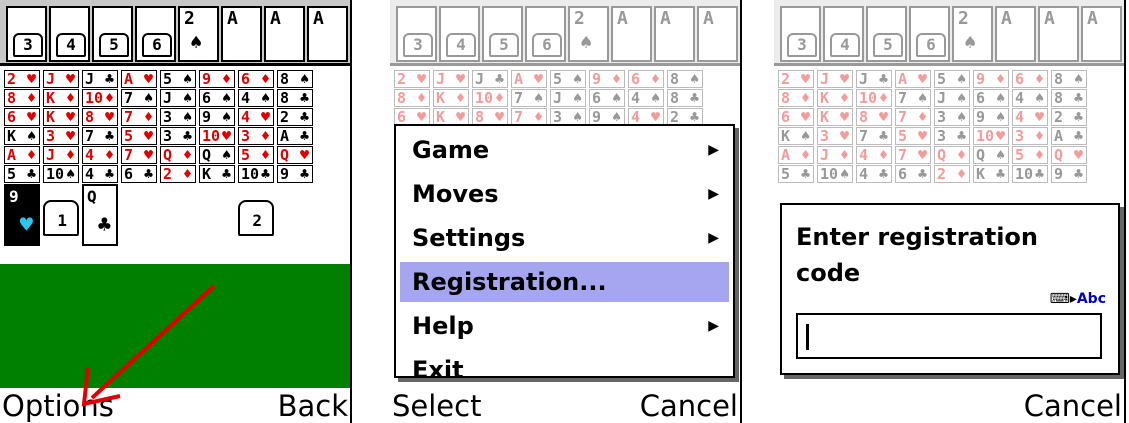 This screenshot has height=423, width=1129. Describe the element at coordinates (564, 326) in the screenshot. I see `menu-item-help: Help ▶` at that location.